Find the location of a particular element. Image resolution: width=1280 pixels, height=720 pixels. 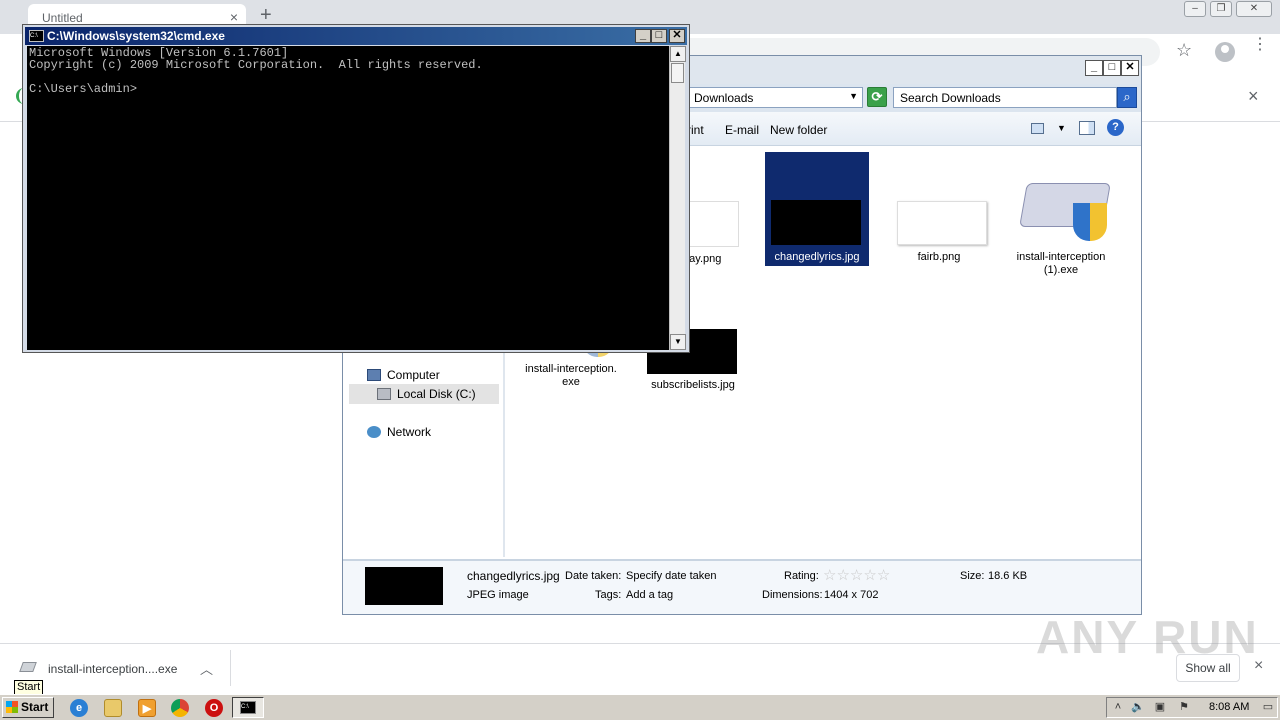

volume-icon: 🔈 is located at coordinates (1138, 707).